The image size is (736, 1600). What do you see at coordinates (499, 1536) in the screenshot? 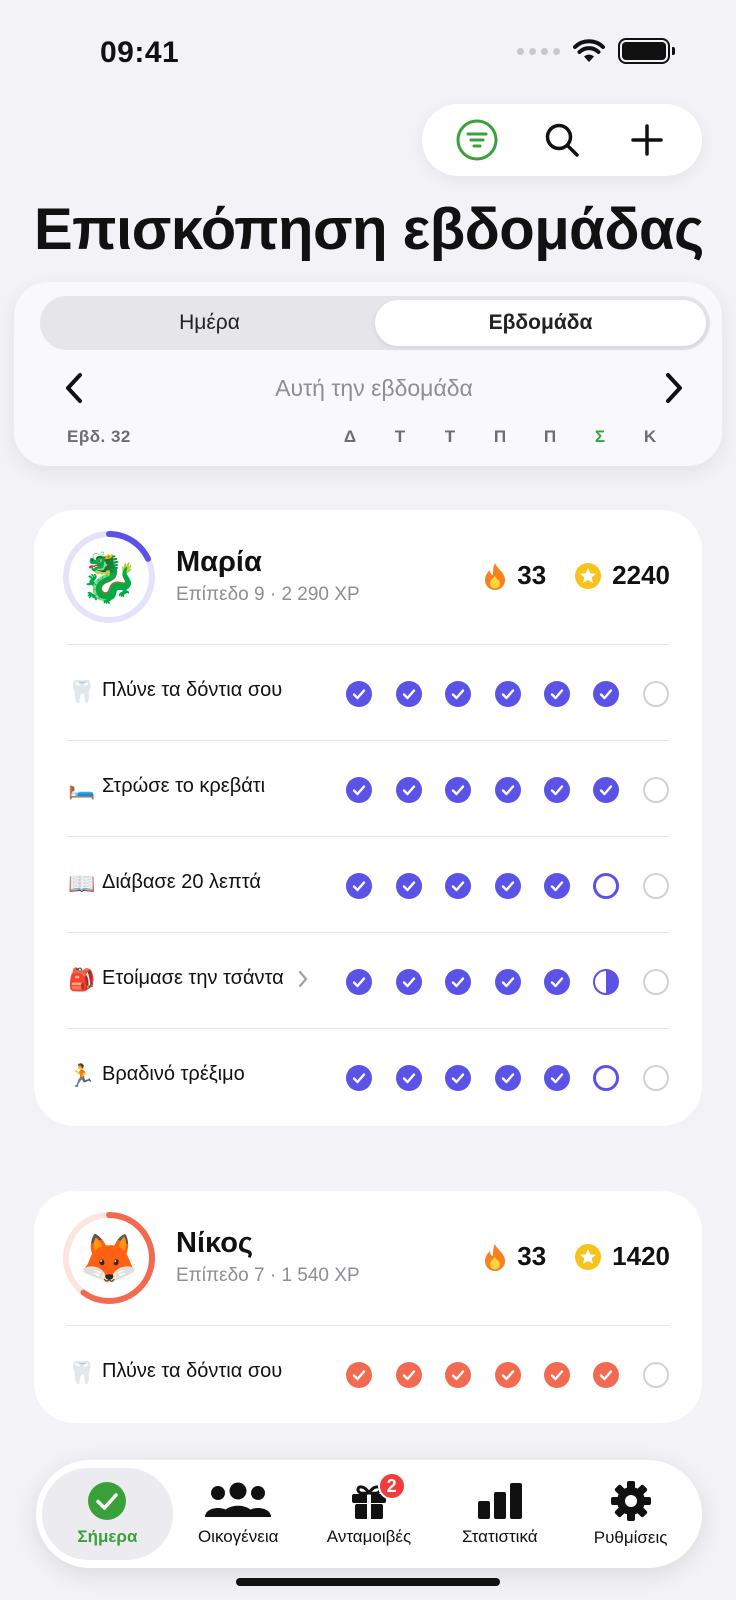
I see `tab-label-statistics: Στατιστικά` at bounding box center [499, 1536].